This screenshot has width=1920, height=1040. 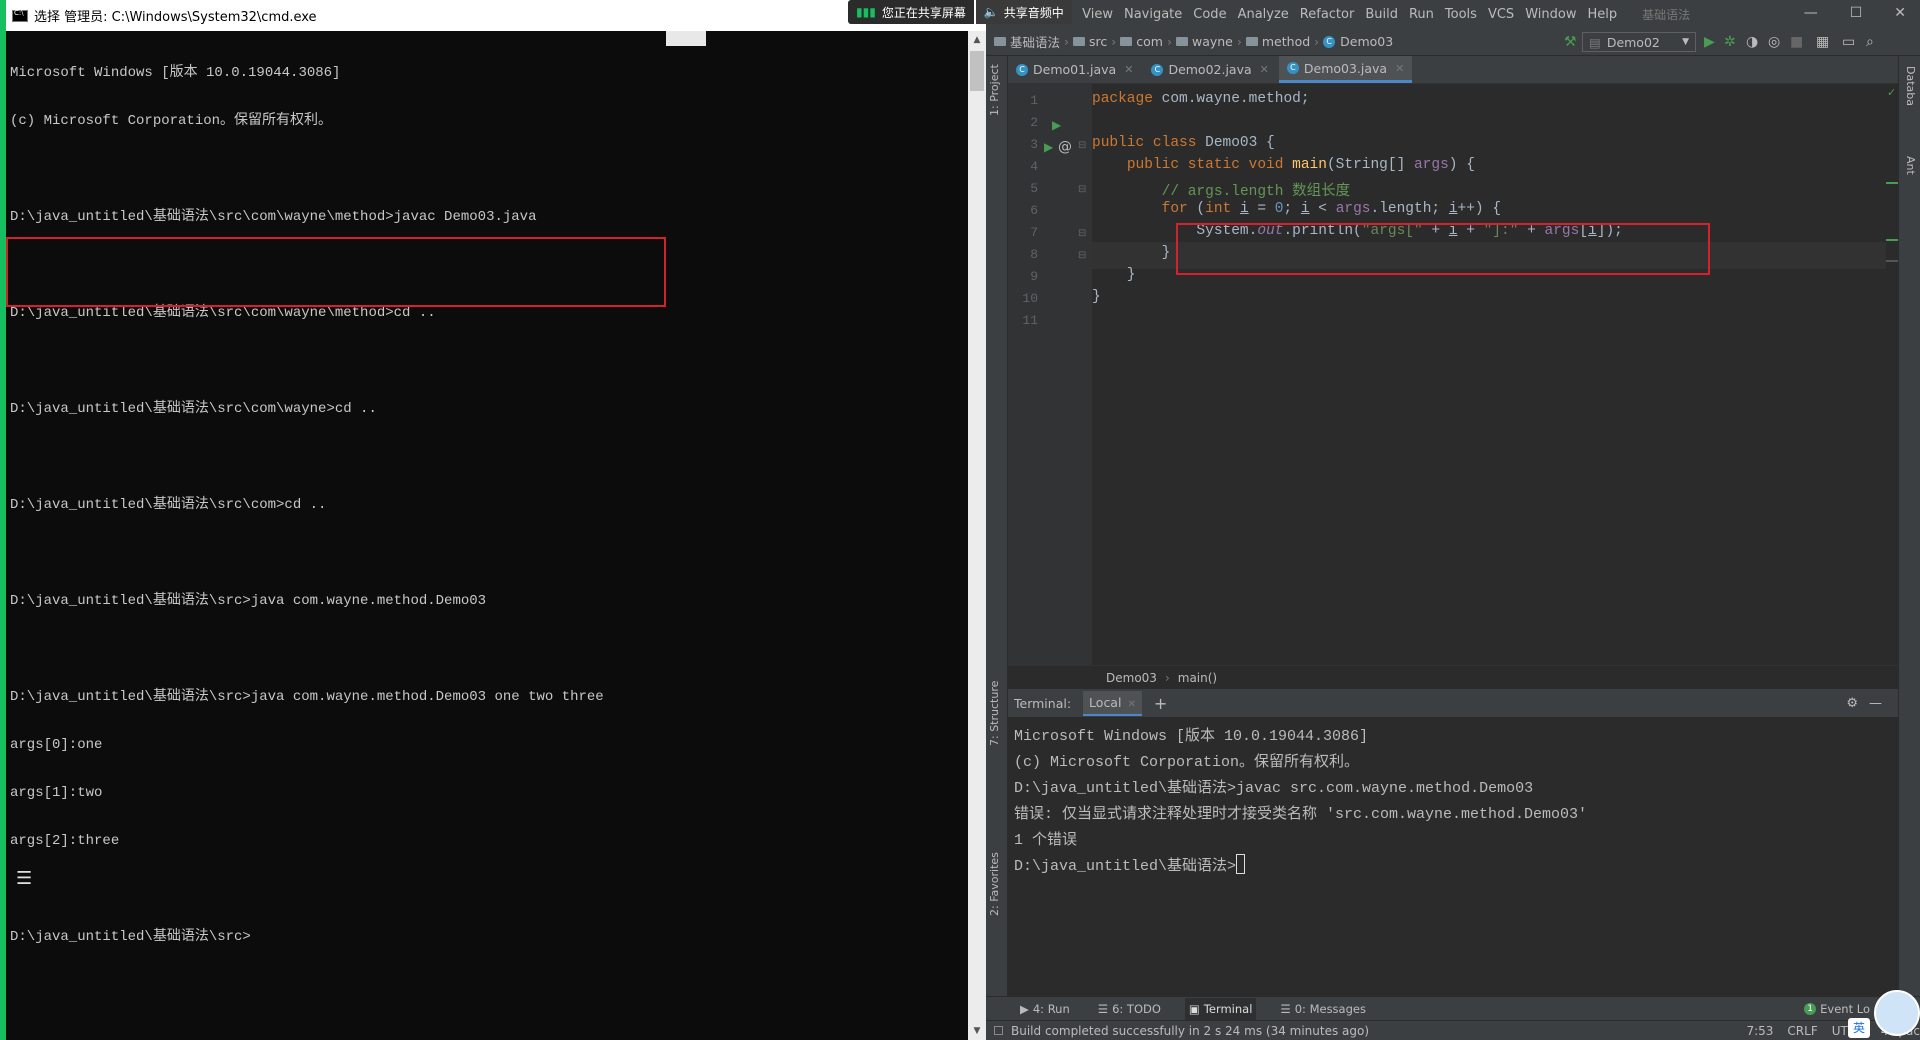 I want to click on breadcrumb-item: com ›, so click(x=1146, y=41).